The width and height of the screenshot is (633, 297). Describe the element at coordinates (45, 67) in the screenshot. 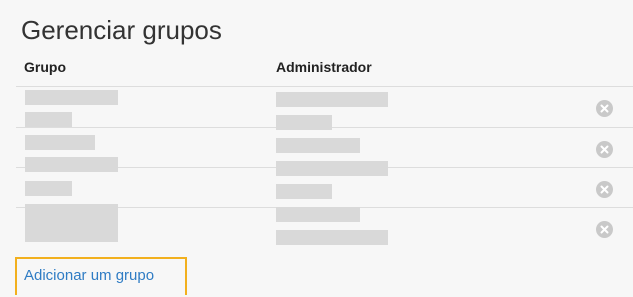

I see `column-header-group: Grupo` at that location.